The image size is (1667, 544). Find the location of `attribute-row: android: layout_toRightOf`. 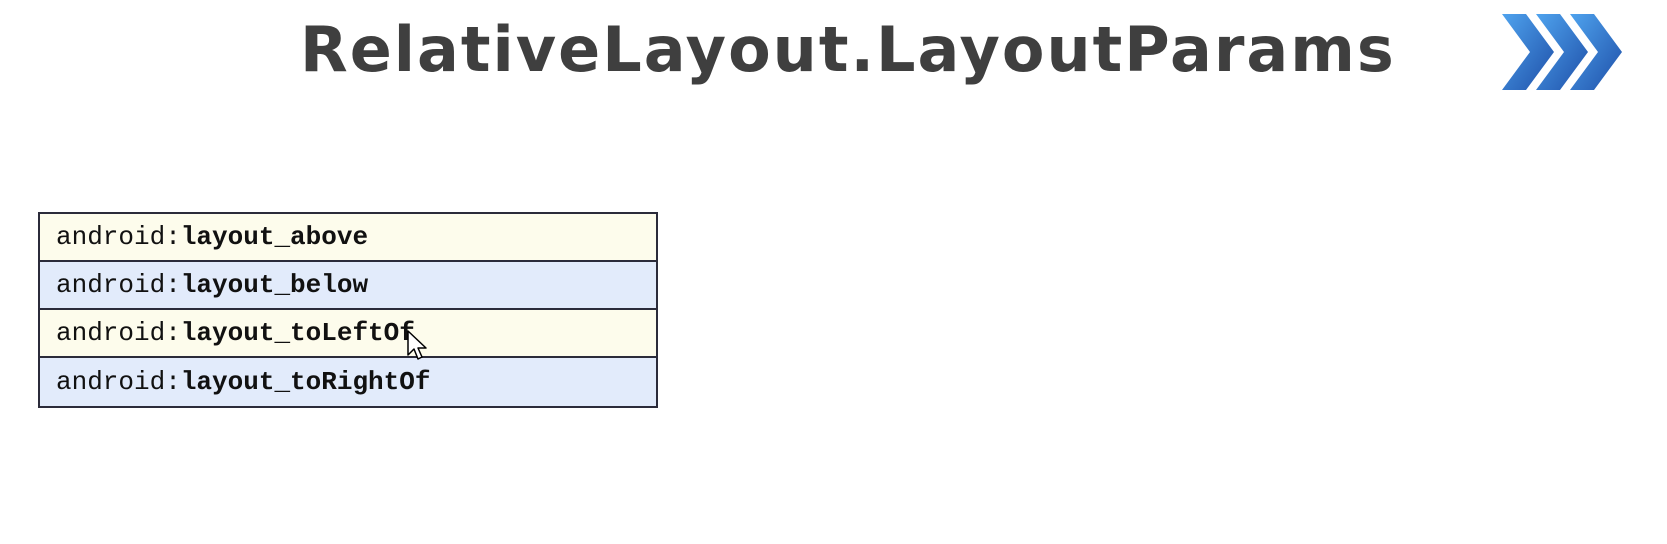

attribute-row: android: layout_toRightOf is located at coordinates (348, 382).